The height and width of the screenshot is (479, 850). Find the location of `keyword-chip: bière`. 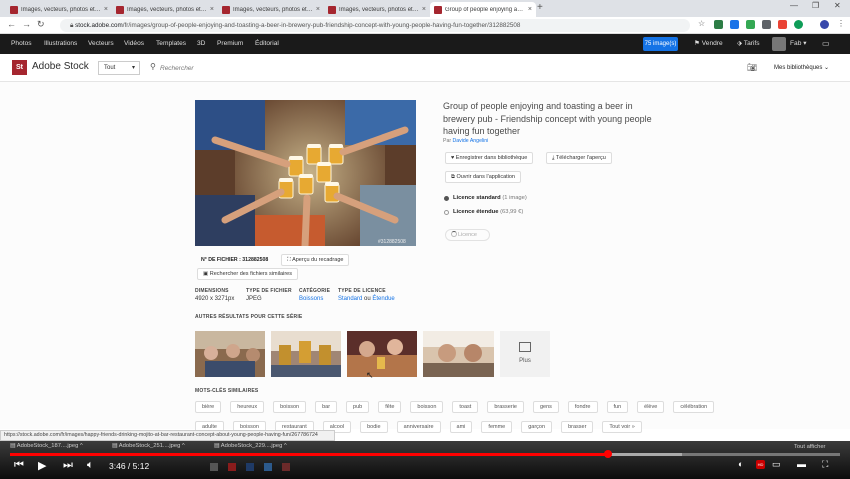

keyword-chip: bière is located at coordinates (208, 407).